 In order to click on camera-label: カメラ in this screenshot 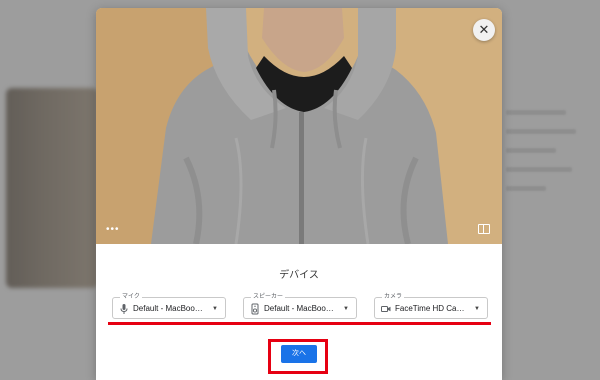, I will do `click(393, 297)`.